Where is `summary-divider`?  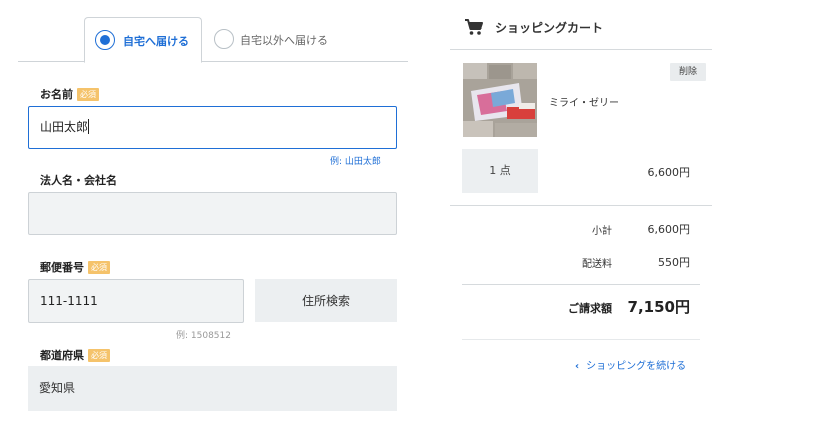
summary-divider is located at coordinates (581, 284).